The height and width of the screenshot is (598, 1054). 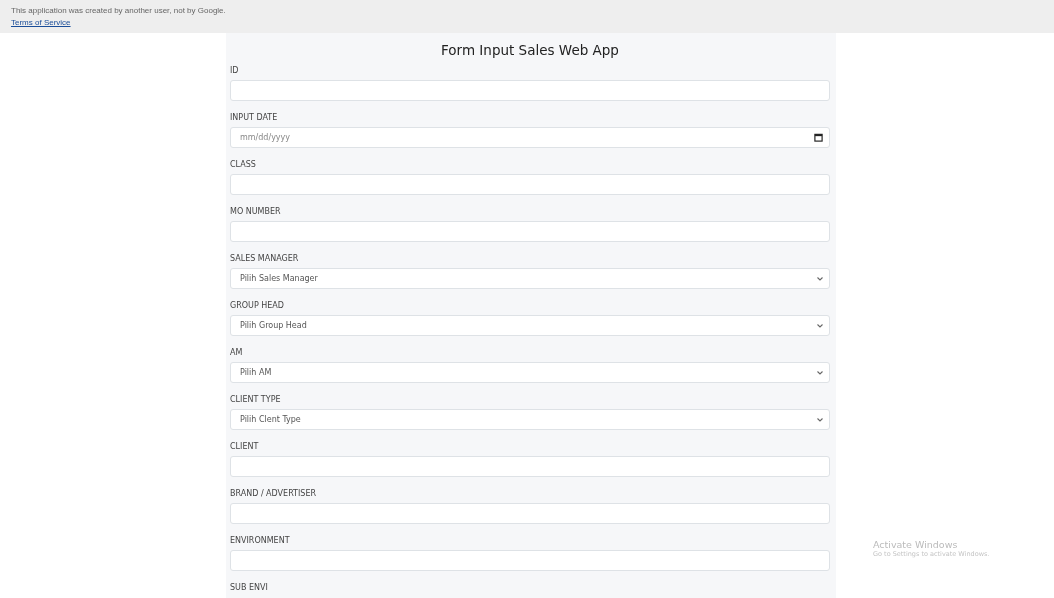 I want to click on select-dropdown: Pilih Clent Type, so click(x=530, y=419).